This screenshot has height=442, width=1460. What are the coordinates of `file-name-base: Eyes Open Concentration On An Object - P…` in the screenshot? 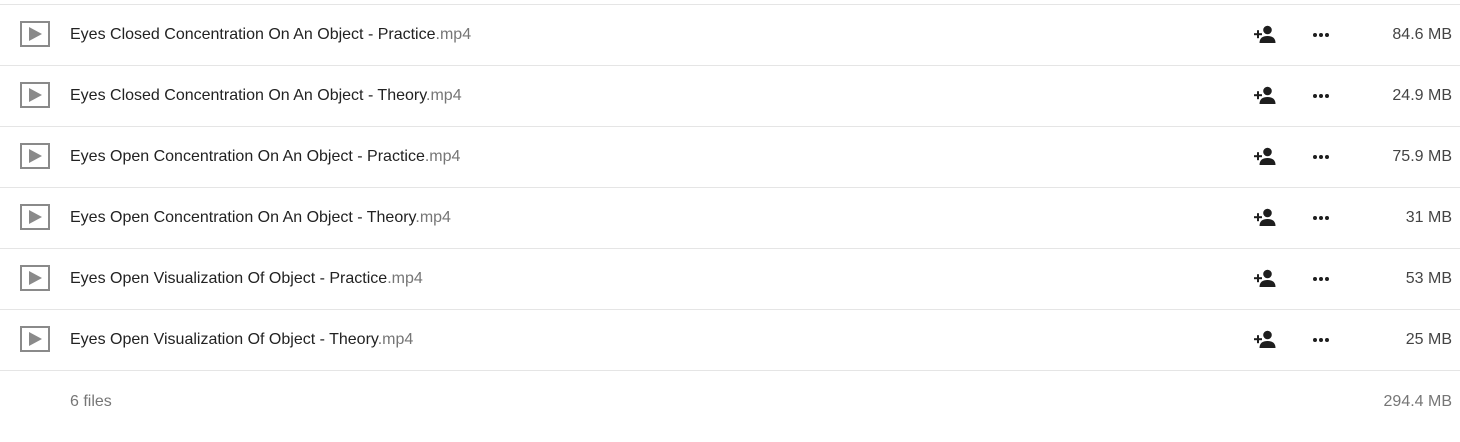 It's located at (247, 156).